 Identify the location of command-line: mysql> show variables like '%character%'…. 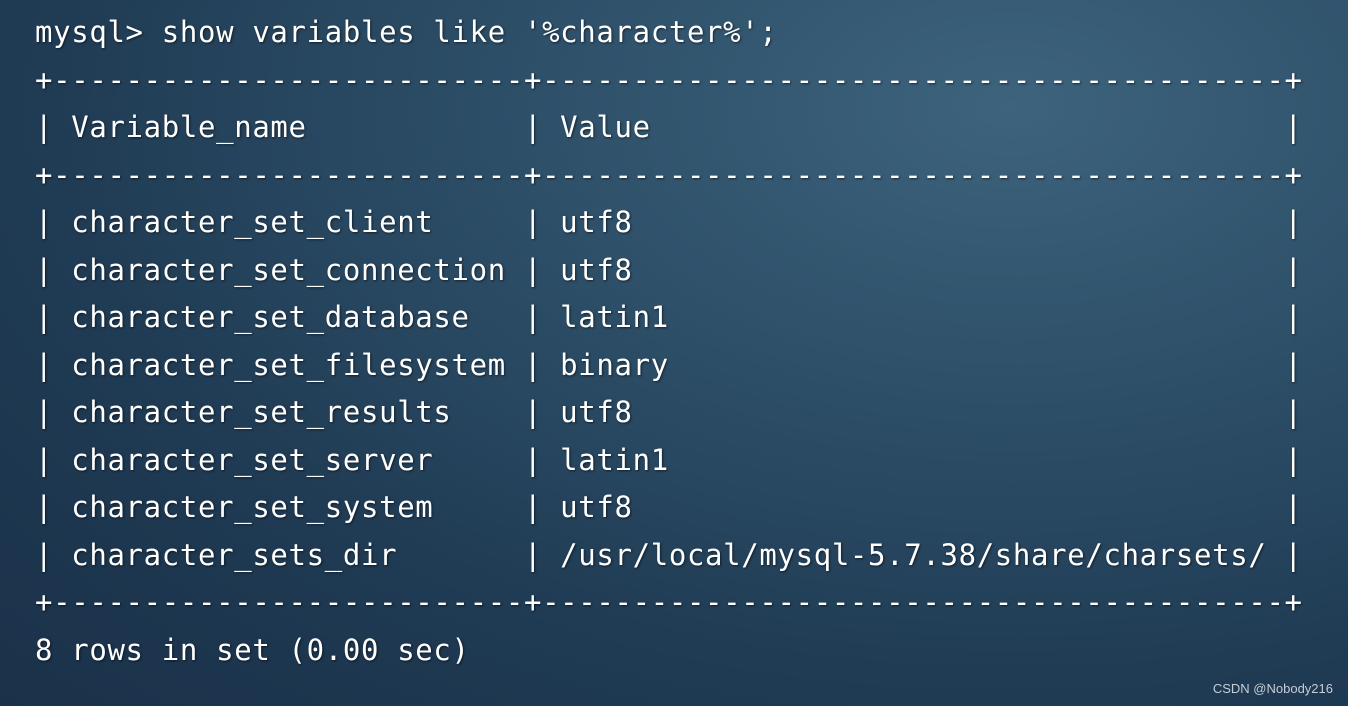
(406, 32).